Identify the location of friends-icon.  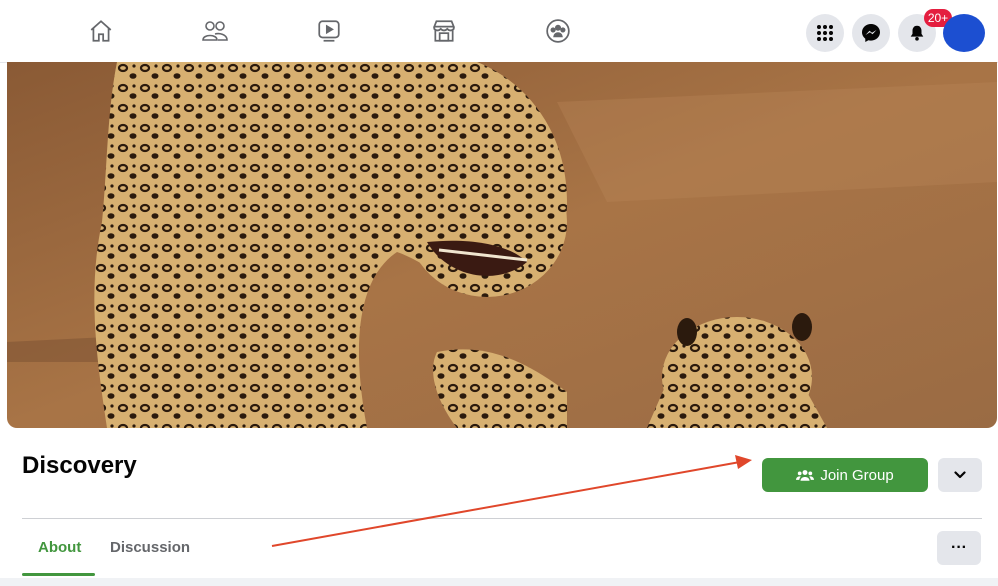
(215, 31).